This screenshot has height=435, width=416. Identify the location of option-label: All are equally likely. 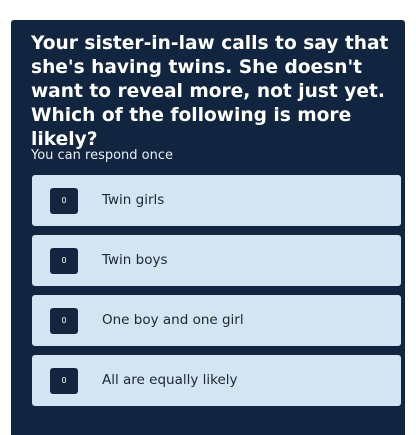
(170, 380).